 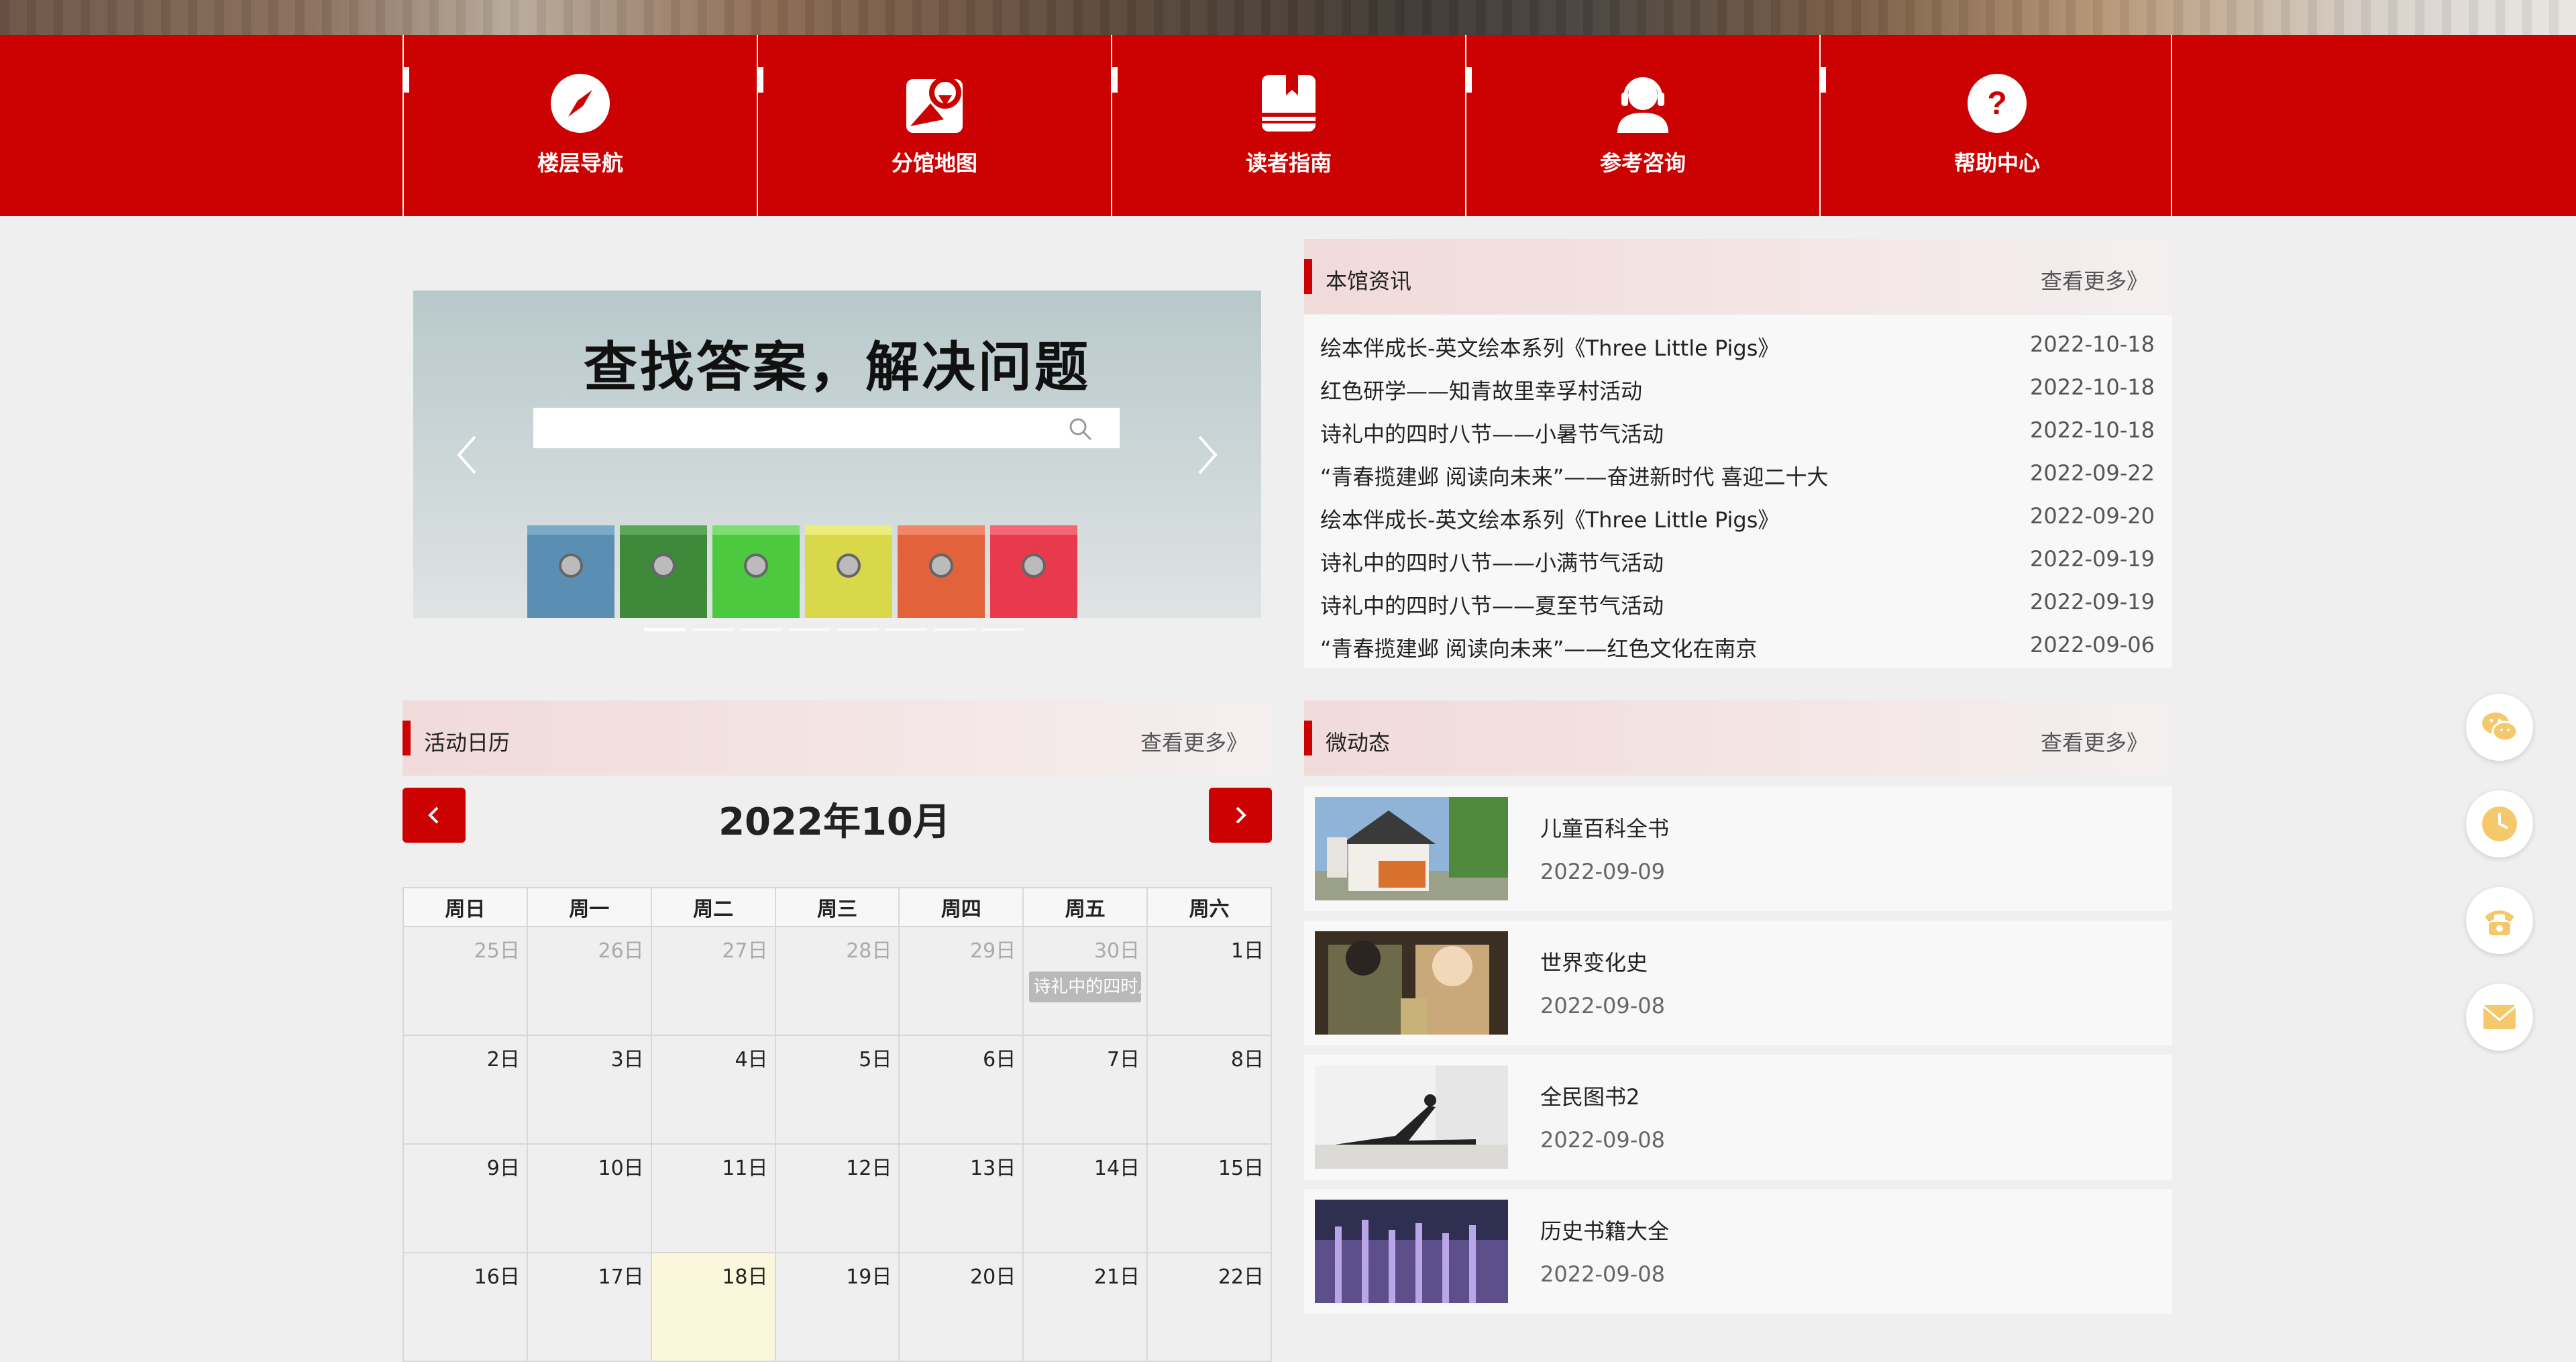 I want to click on calendar-day-cell: 8日, so click(x=1209, y=1090).